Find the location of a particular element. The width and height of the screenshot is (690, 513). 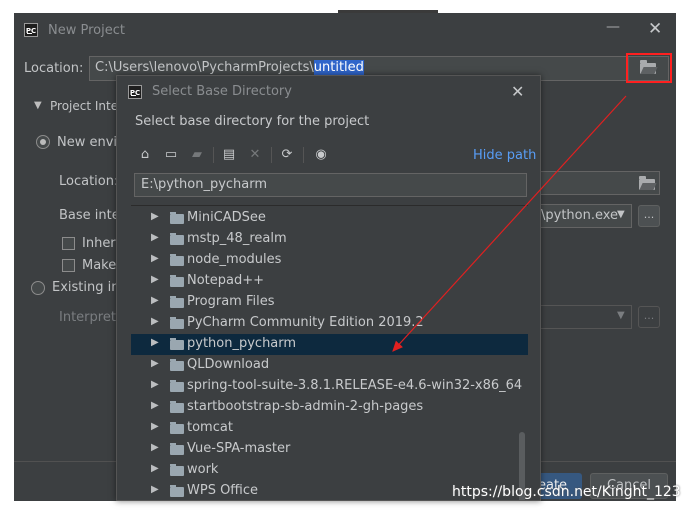

interpreter-label: Interprete is located at coordinates (91, 317).